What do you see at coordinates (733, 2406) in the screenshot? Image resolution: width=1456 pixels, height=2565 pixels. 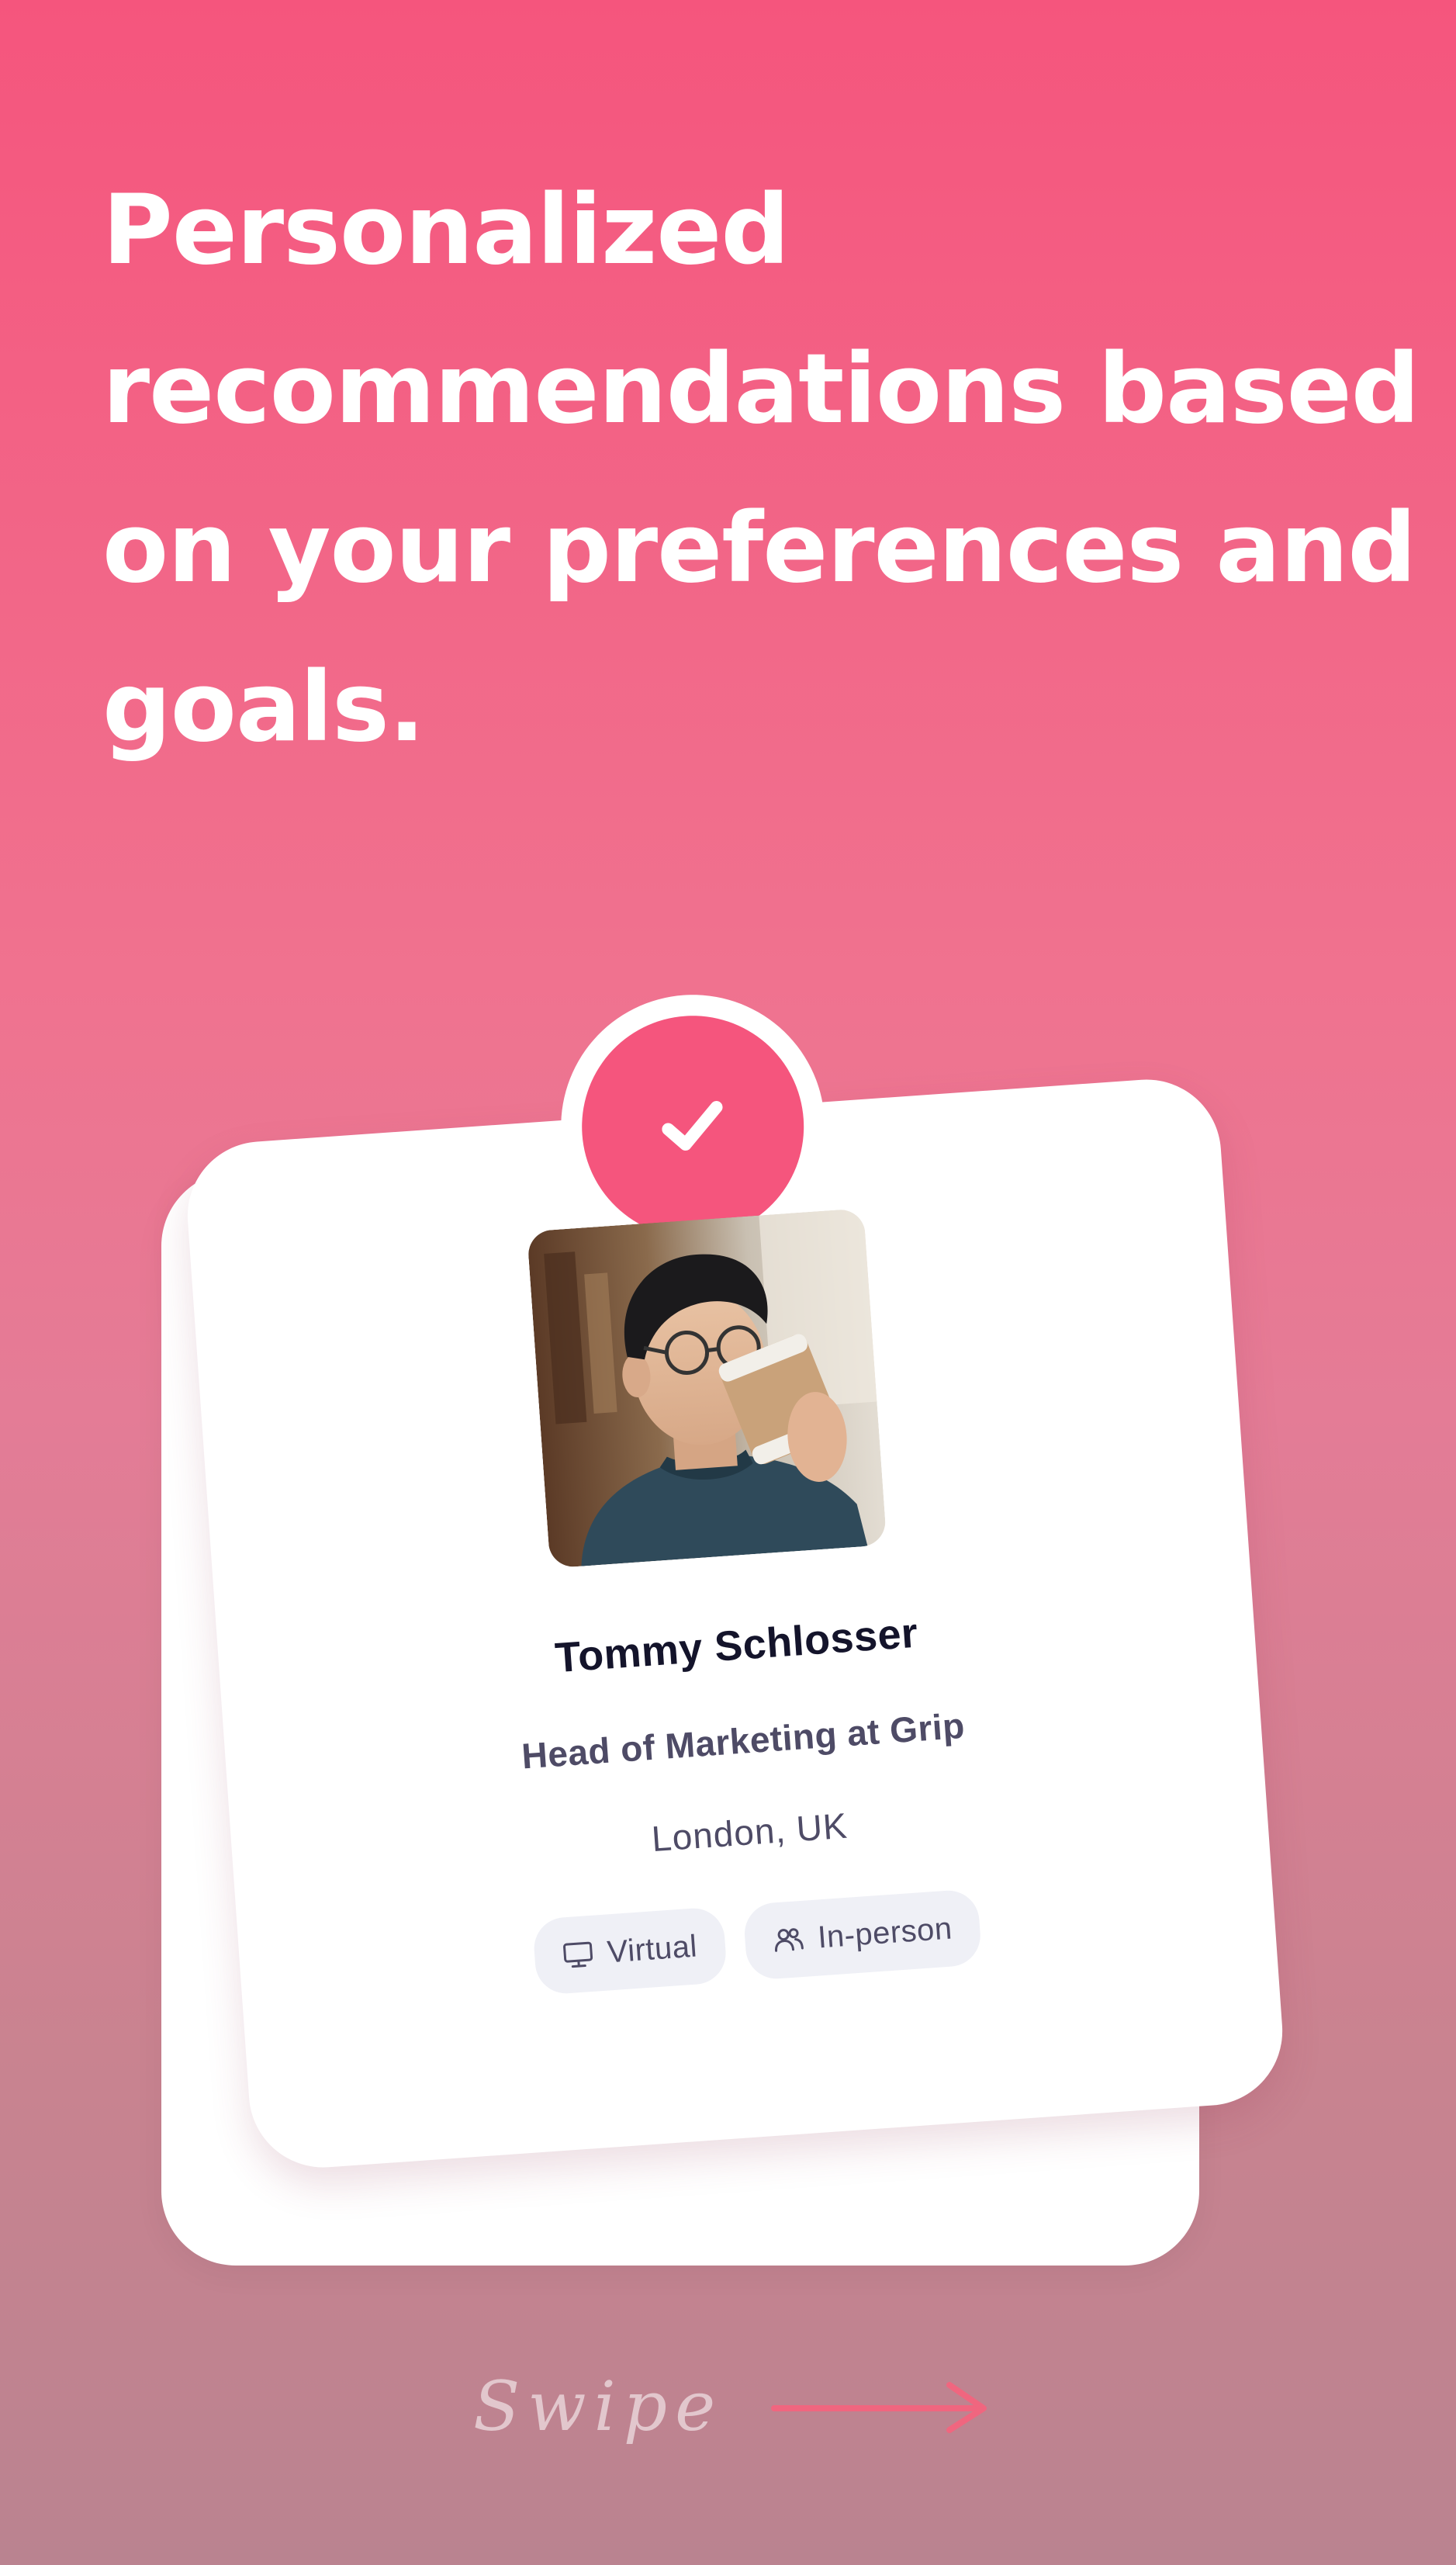 I see `swipe-hint: Swipe` at bounding box center [733, 2406].